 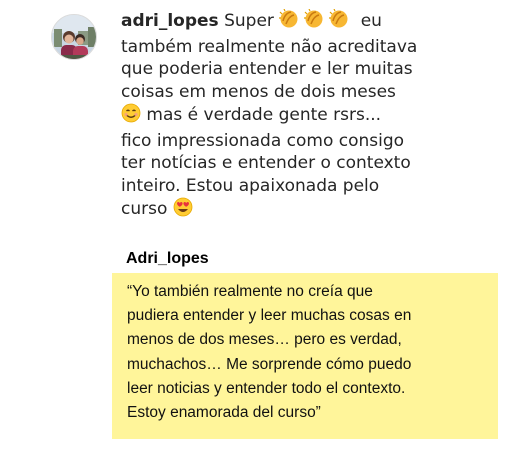 What do you see at coordinates (258, 91) in the screenshot?
I see `comment-line-4: coisas em menos de dois meses` at bounding box center [258, 91].